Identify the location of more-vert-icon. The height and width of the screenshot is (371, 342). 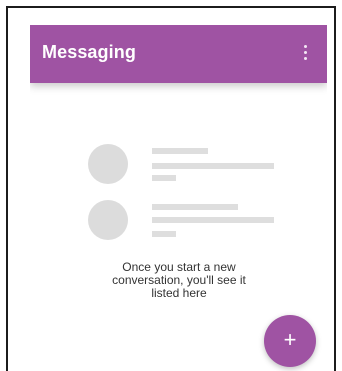
(306, 53).